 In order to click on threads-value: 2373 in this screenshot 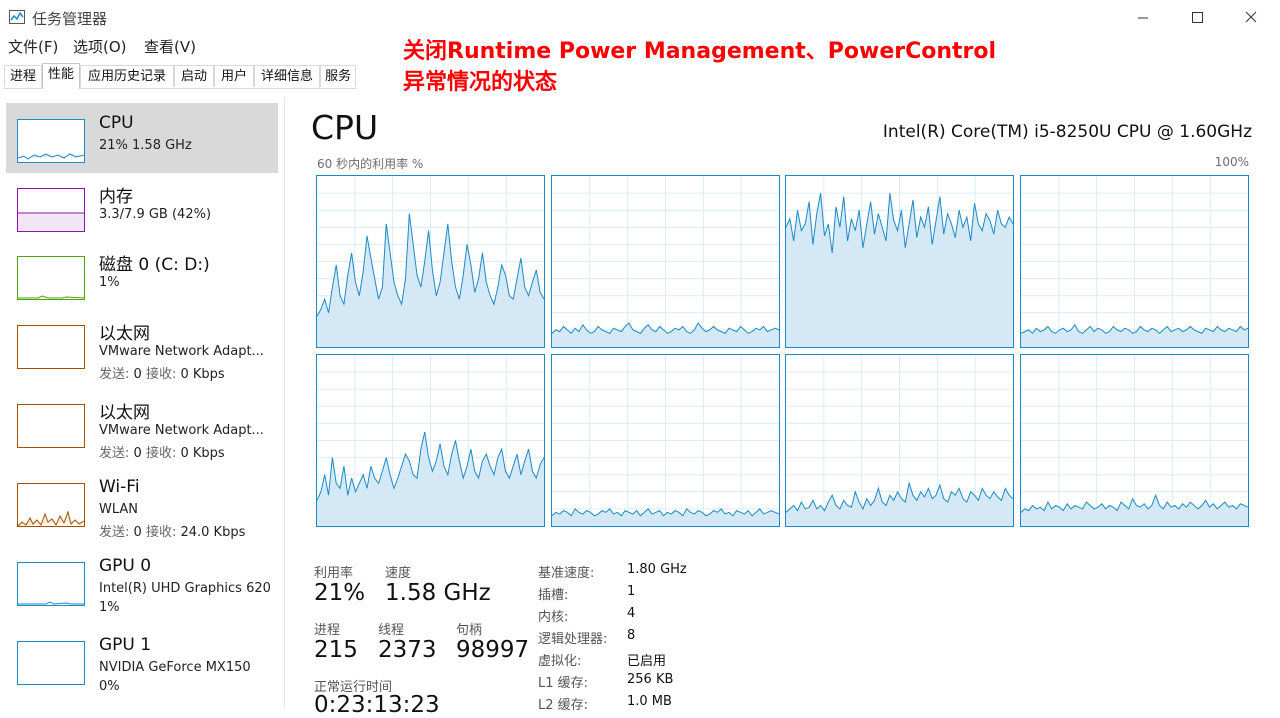, I will do `click(407, 650)`.